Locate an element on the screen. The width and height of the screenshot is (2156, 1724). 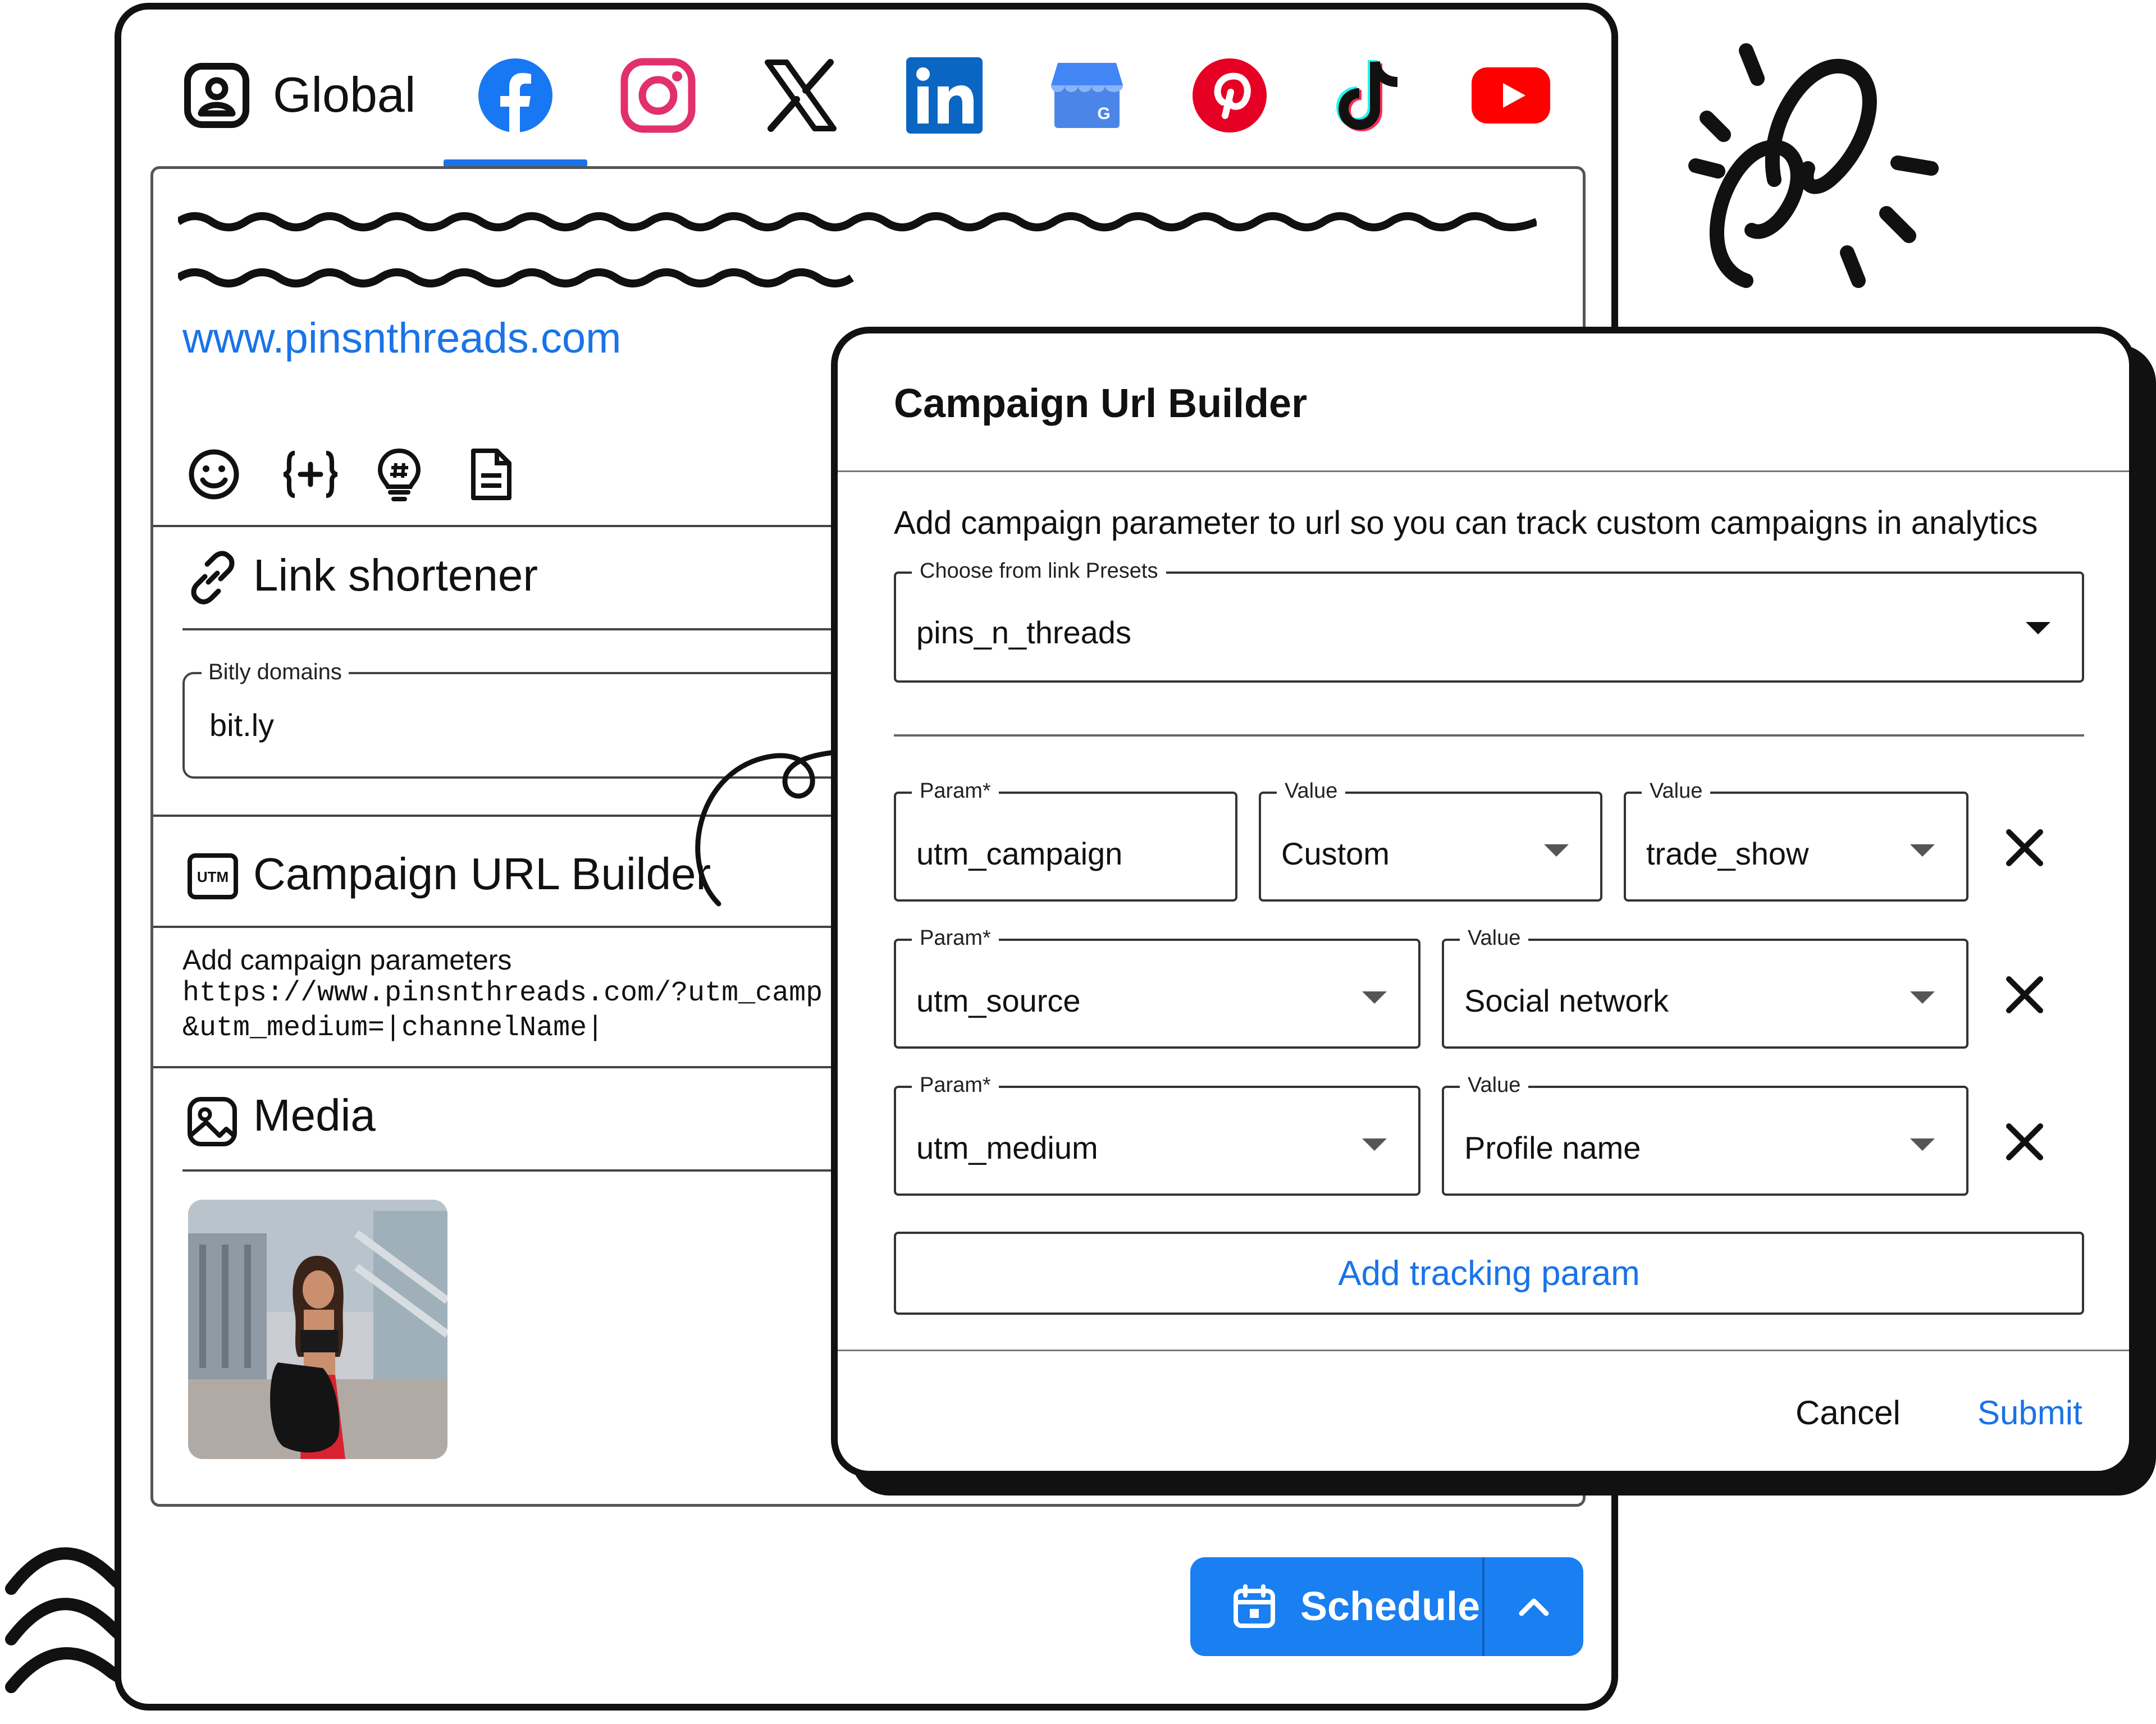
campaign-url-line1: https://www.pinsnthreads.com/?utm_camp is located at coordinates (502, 993).